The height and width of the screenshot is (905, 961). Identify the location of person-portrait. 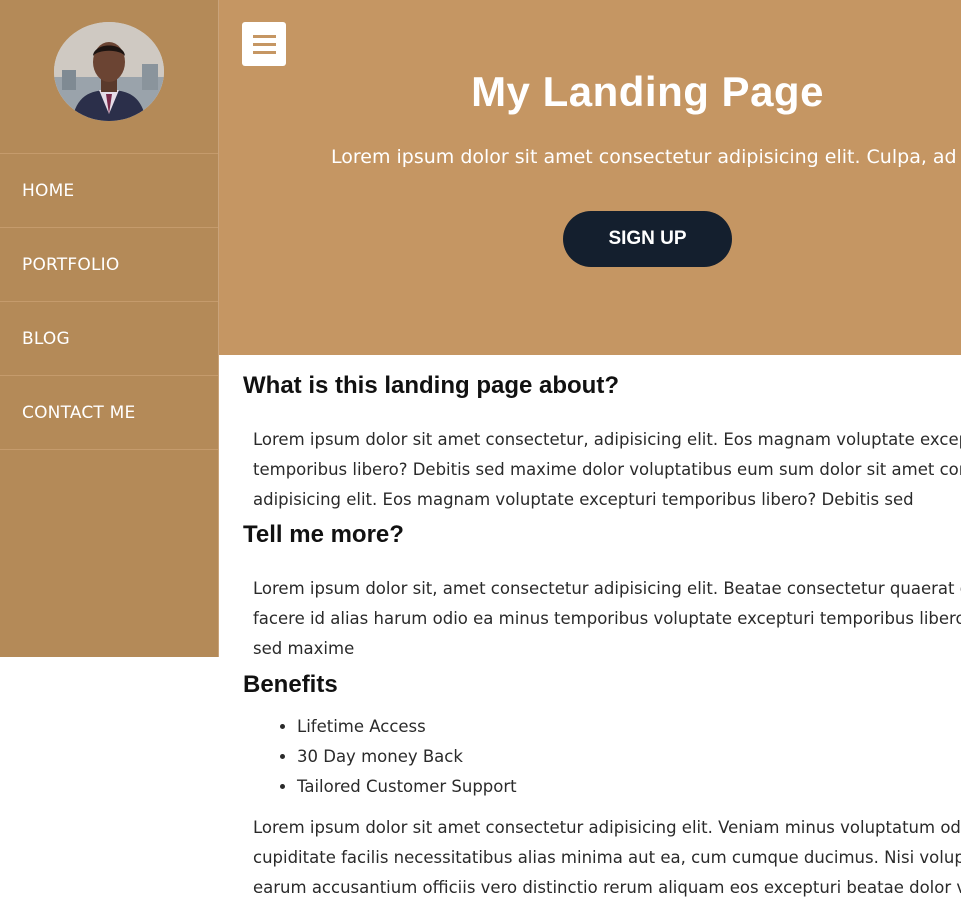
(109, 71).